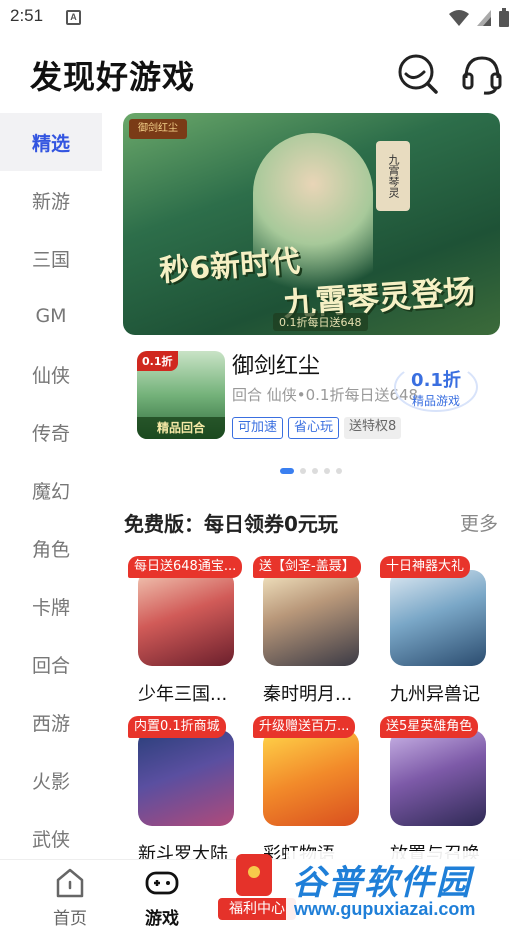 This screenshot has width=522, height=929. I want to click on status-time: 2:51, so click(27, 15).